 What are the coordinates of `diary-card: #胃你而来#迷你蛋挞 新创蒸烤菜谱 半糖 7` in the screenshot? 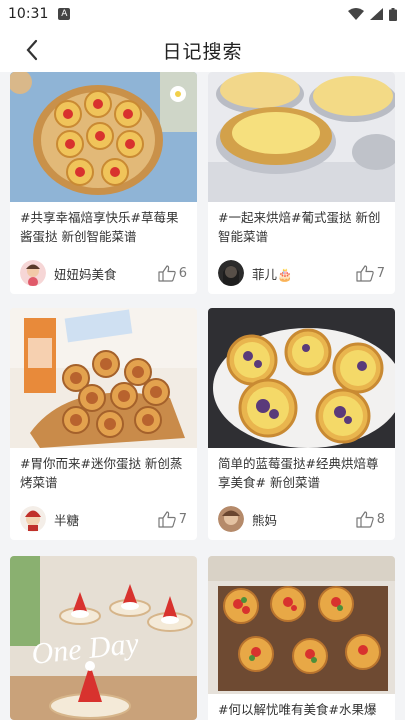 It's located at (103, 424).